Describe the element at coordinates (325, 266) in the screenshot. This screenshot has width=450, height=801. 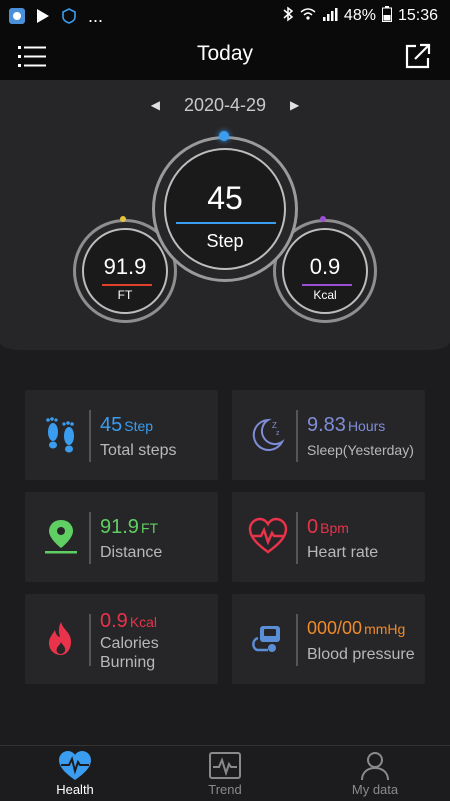
I see `calorie-ring-value: 0.9` at that location.